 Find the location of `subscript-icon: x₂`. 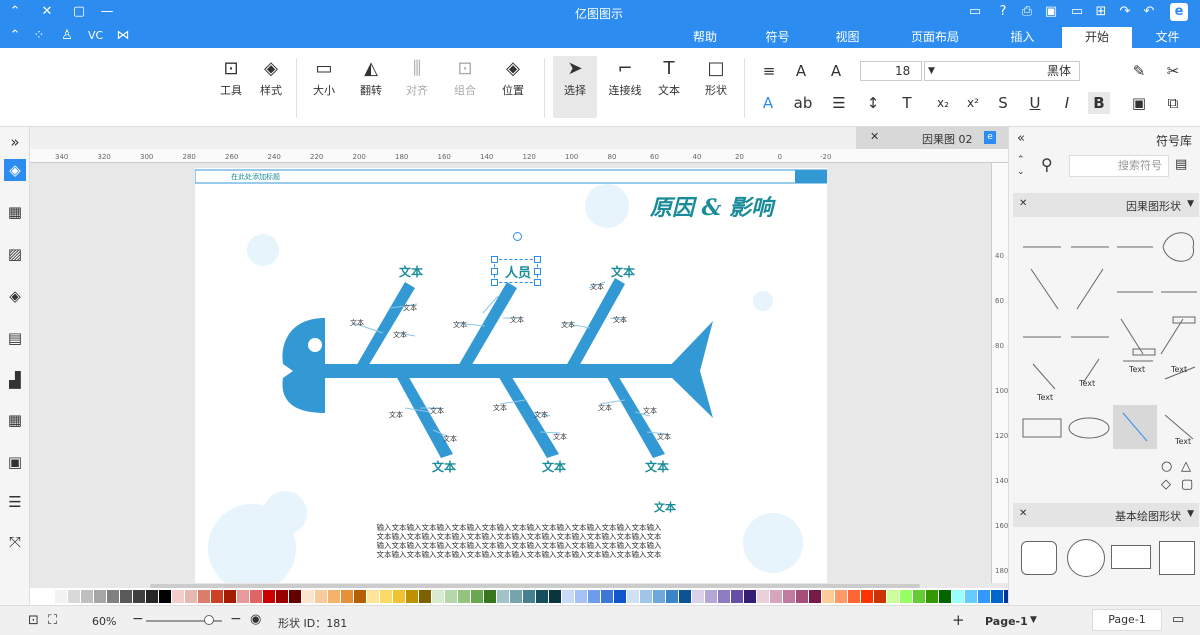

subscript-icon: x₂ is located at coordinates (943, 103).